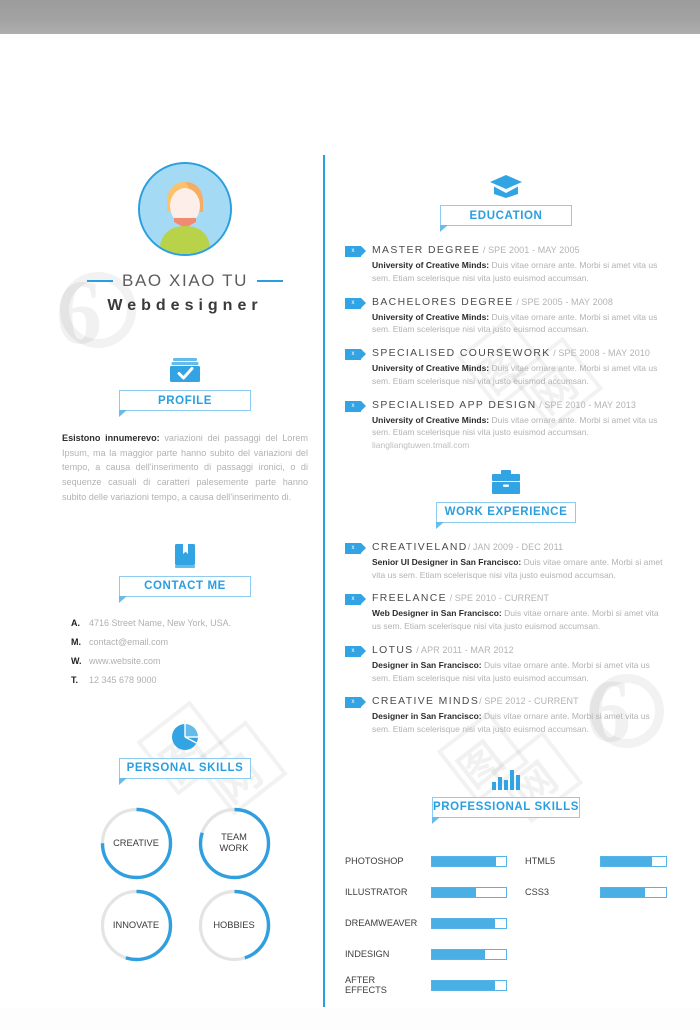 The height and width of the screenshot is (1030, 700). I want to click on profile-lead: Esistono innumerevo:, so click(111, 438).